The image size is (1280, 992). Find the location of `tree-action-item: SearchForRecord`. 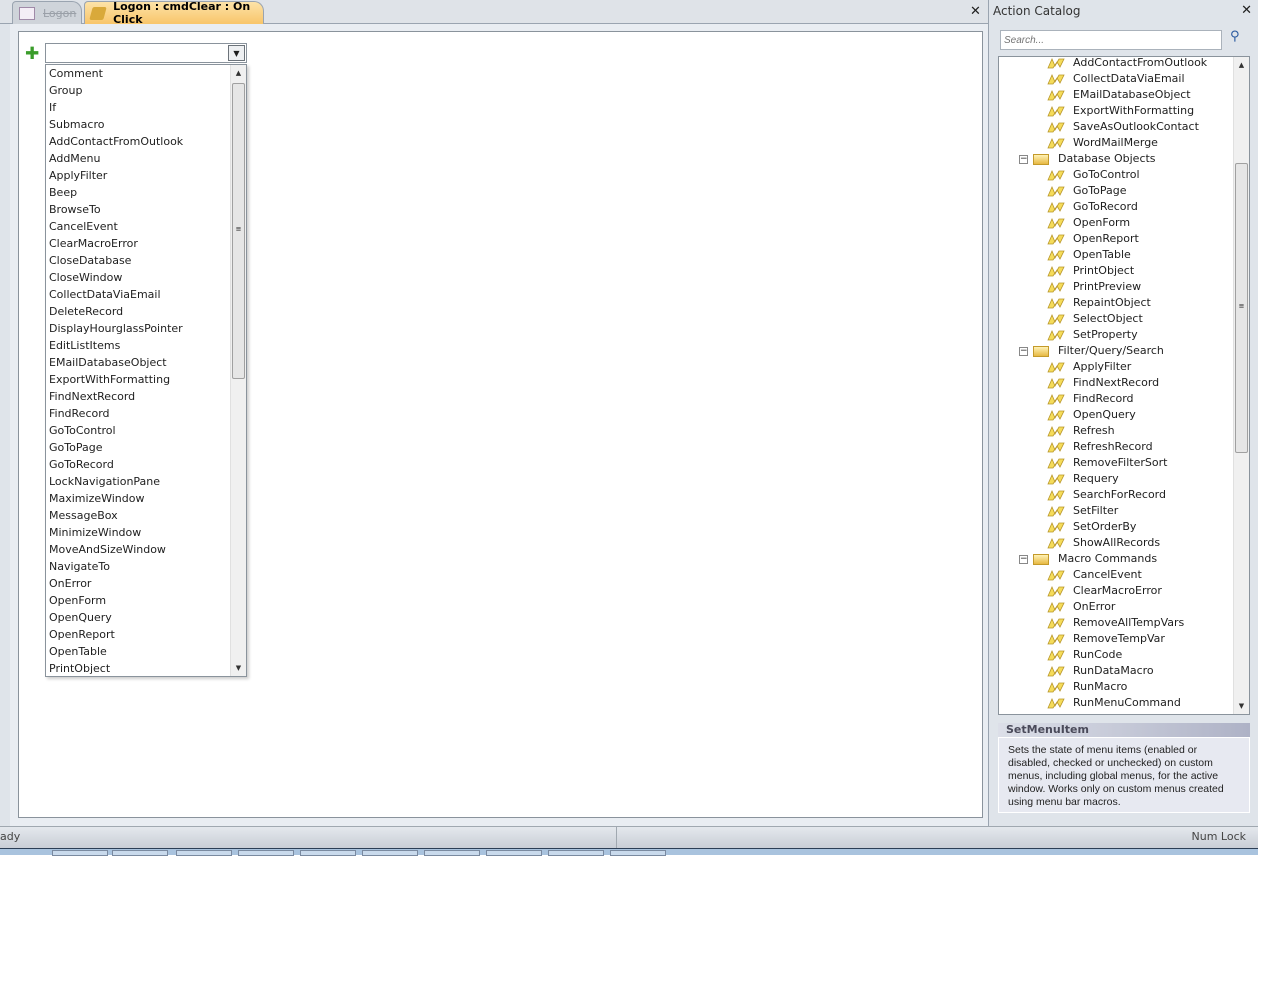

tree-action-item: SearchForRecord is located at coordinates (1106, 495).